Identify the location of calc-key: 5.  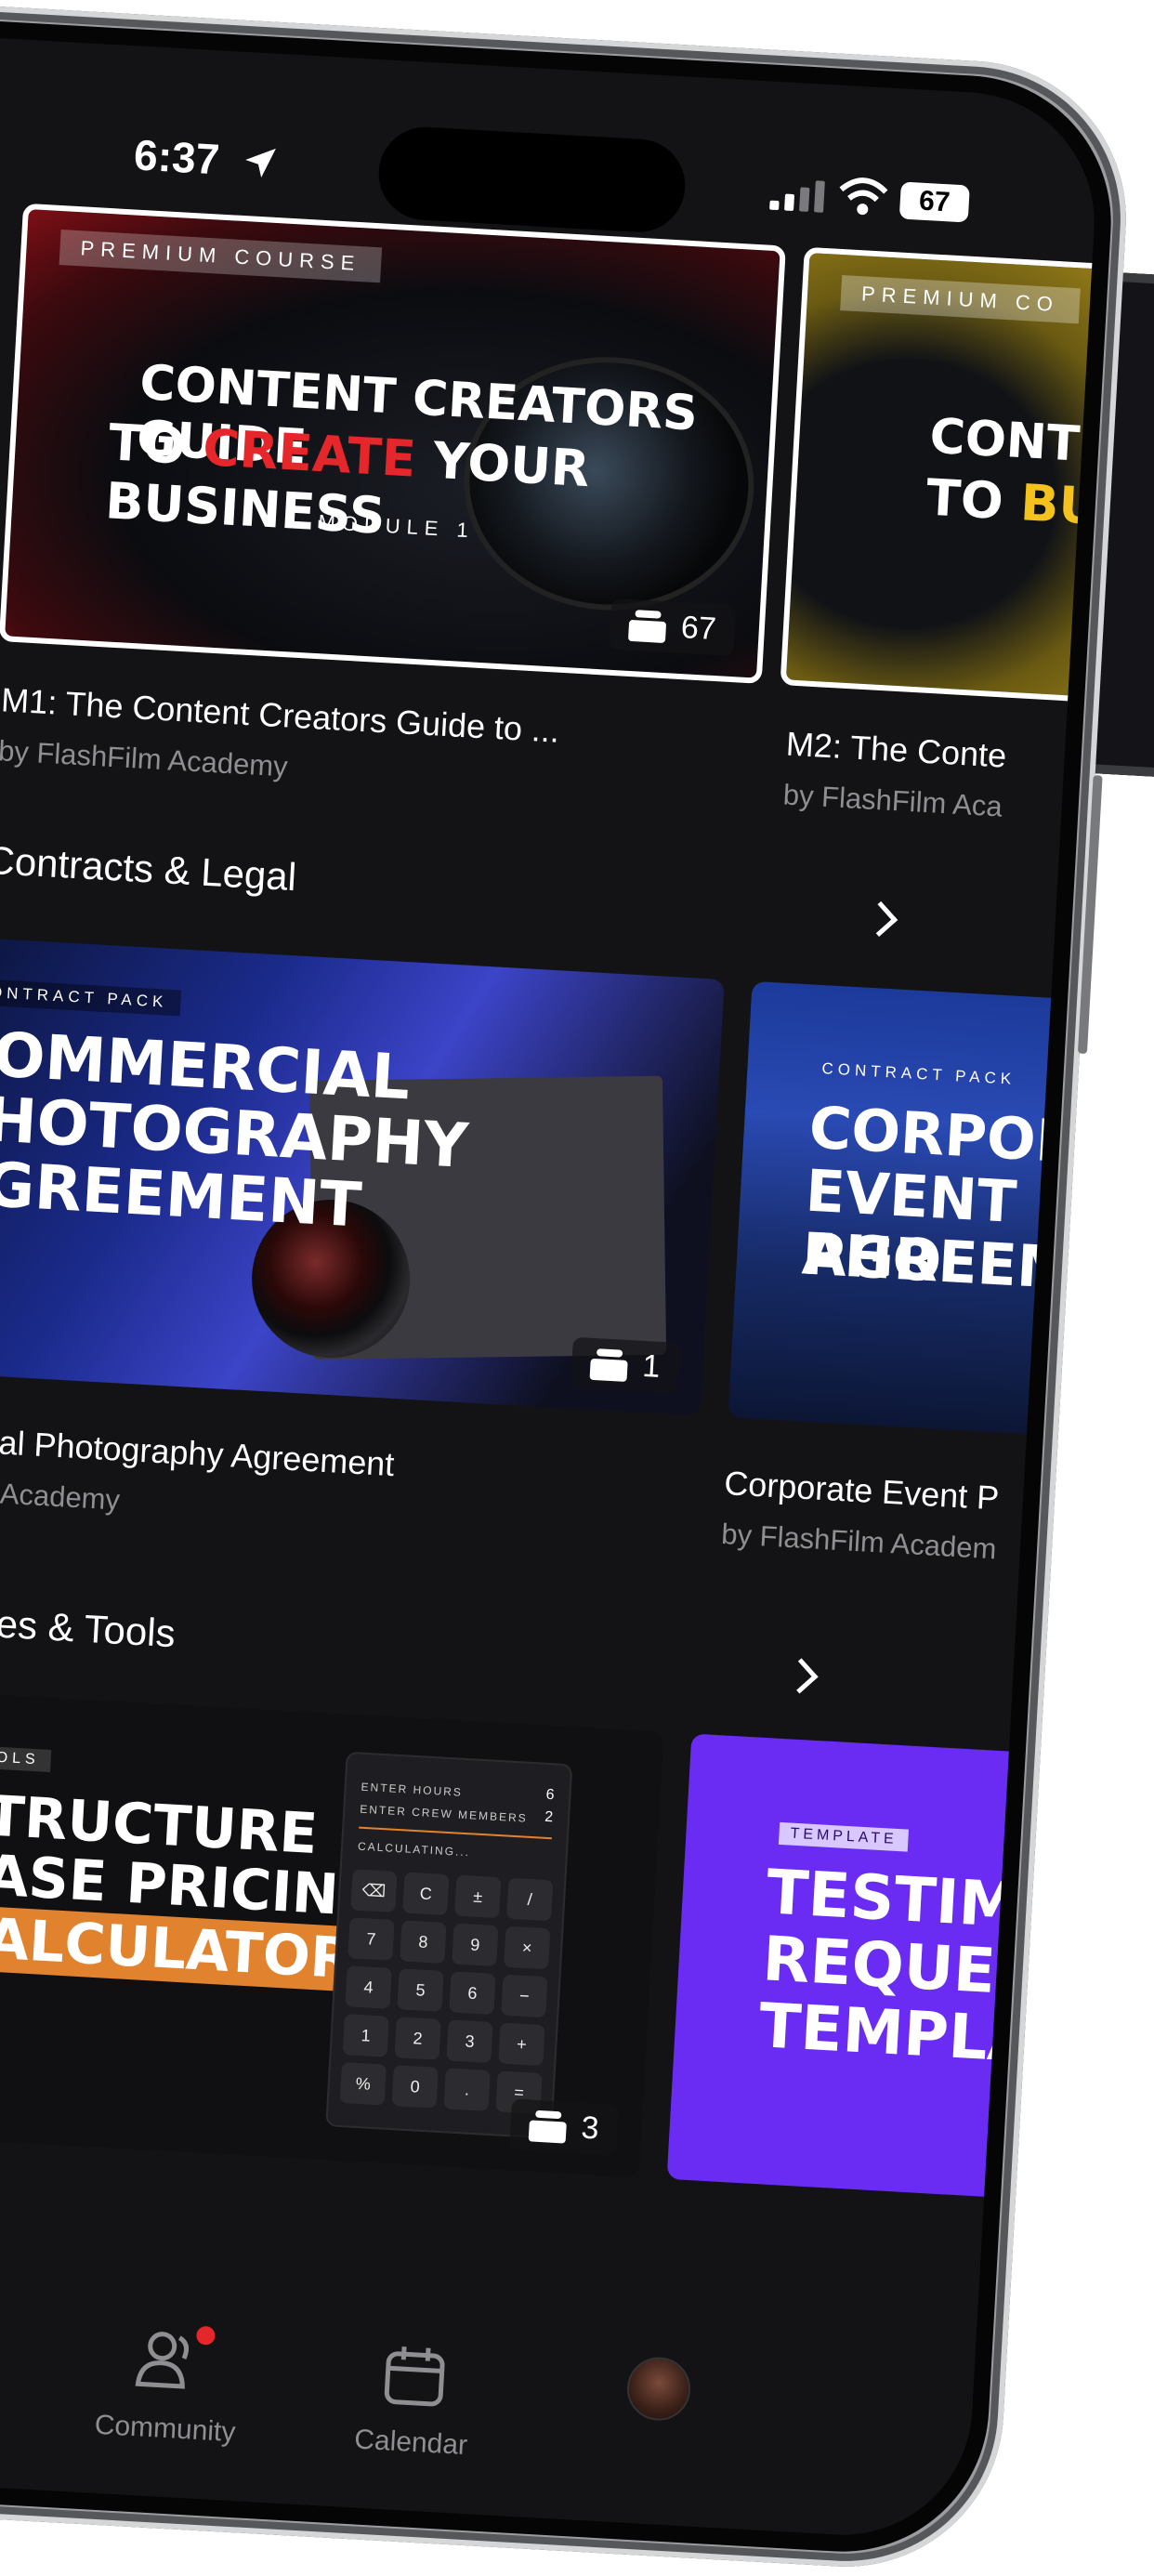
(421, 1990).